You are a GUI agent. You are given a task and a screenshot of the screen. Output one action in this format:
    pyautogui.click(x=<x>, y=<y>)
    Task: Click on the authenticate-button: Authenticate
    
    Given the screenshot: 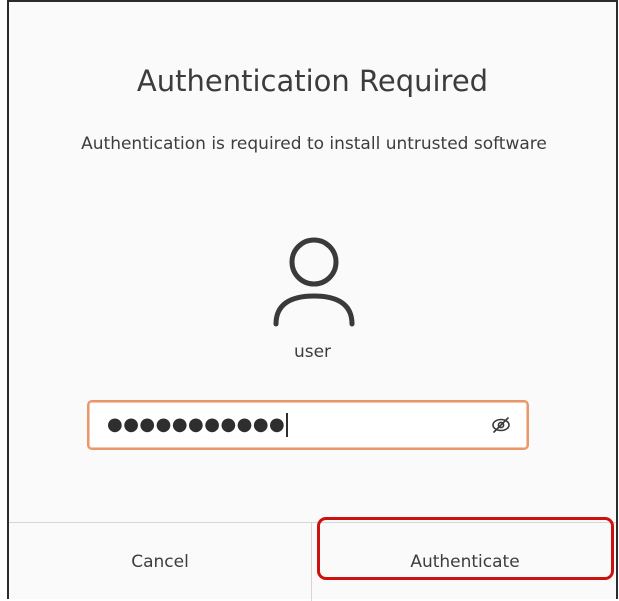 What is the action you would take?
    pyautogui.click(x=465, y=562)
    